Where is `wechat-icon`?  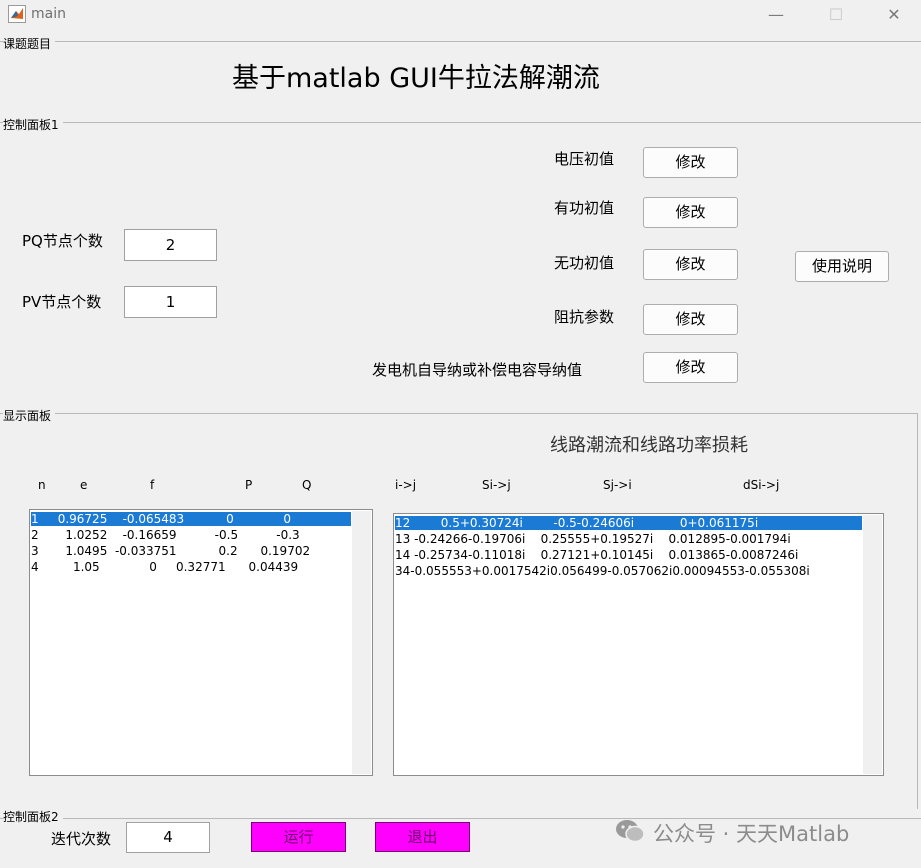 wechat-icon is located at coordinates (630, 831).